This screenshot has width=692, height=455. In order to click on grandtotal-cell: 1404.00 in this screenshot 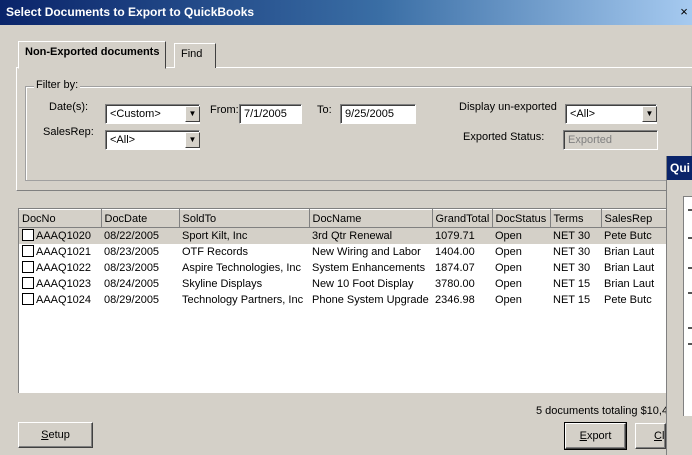, I will do `click(455, 251)`.